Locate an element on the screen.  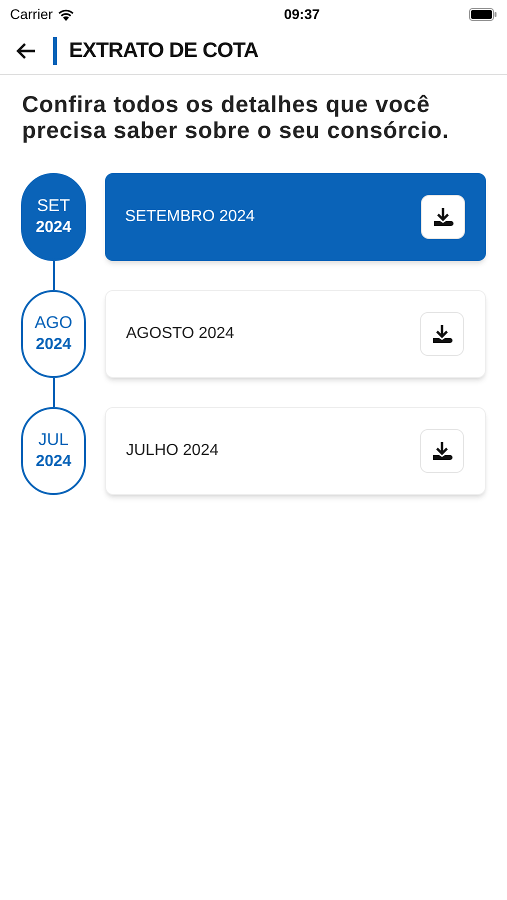
statement-label: SETEMBRO 2024 is located at coordinates (190, 217).